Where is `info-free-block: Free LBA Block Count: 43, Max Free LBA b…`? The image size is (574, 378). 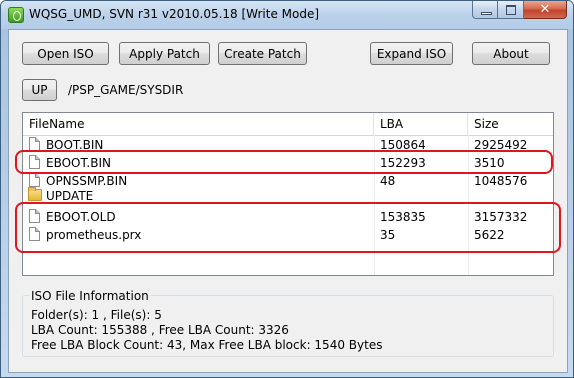 info-free-block: Free LBA Block Count: 43, Max Free LBA b… is located at coordinates (207, 345).